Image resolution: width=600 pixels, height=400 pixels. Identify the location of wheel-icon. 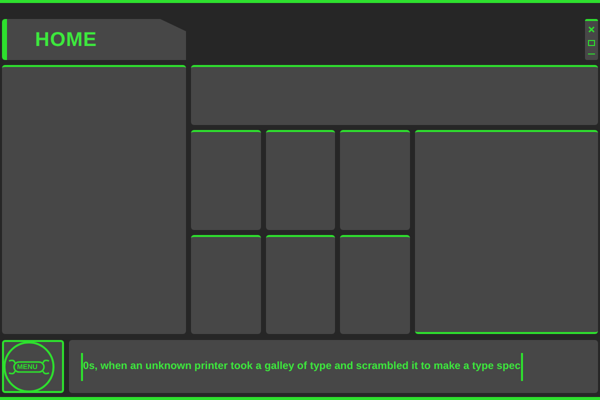
(29, 367).